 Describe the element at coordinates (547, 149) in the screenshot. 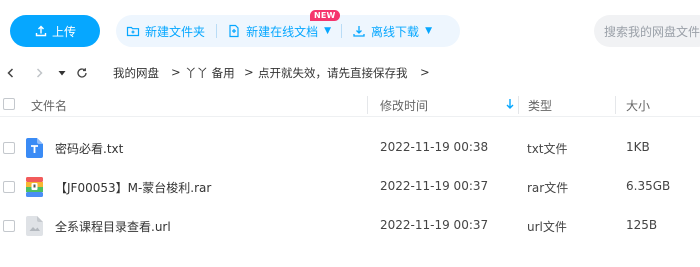

I see `file-type: txt文件` at that location.